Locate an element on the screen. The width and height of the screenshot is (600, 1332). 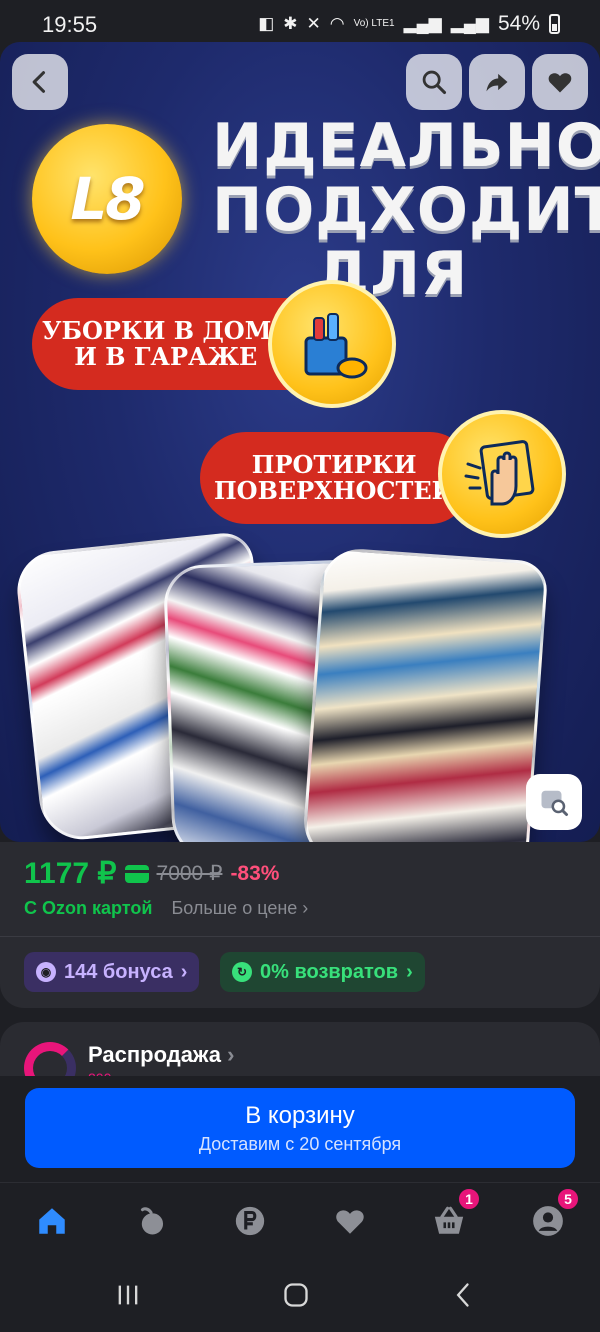
image-headline: ИДЕАЛЬНО ПОДХОДИТ ДЛЯ is located at coordinates (406, 210).